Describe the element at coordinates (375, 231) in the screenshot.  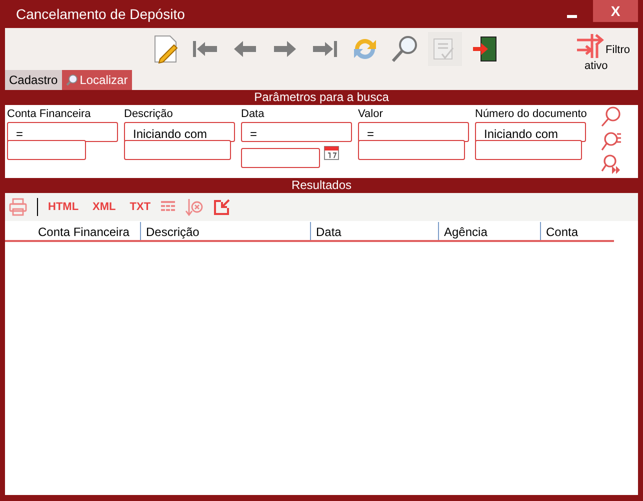
I see `column-header: Data` at that location.